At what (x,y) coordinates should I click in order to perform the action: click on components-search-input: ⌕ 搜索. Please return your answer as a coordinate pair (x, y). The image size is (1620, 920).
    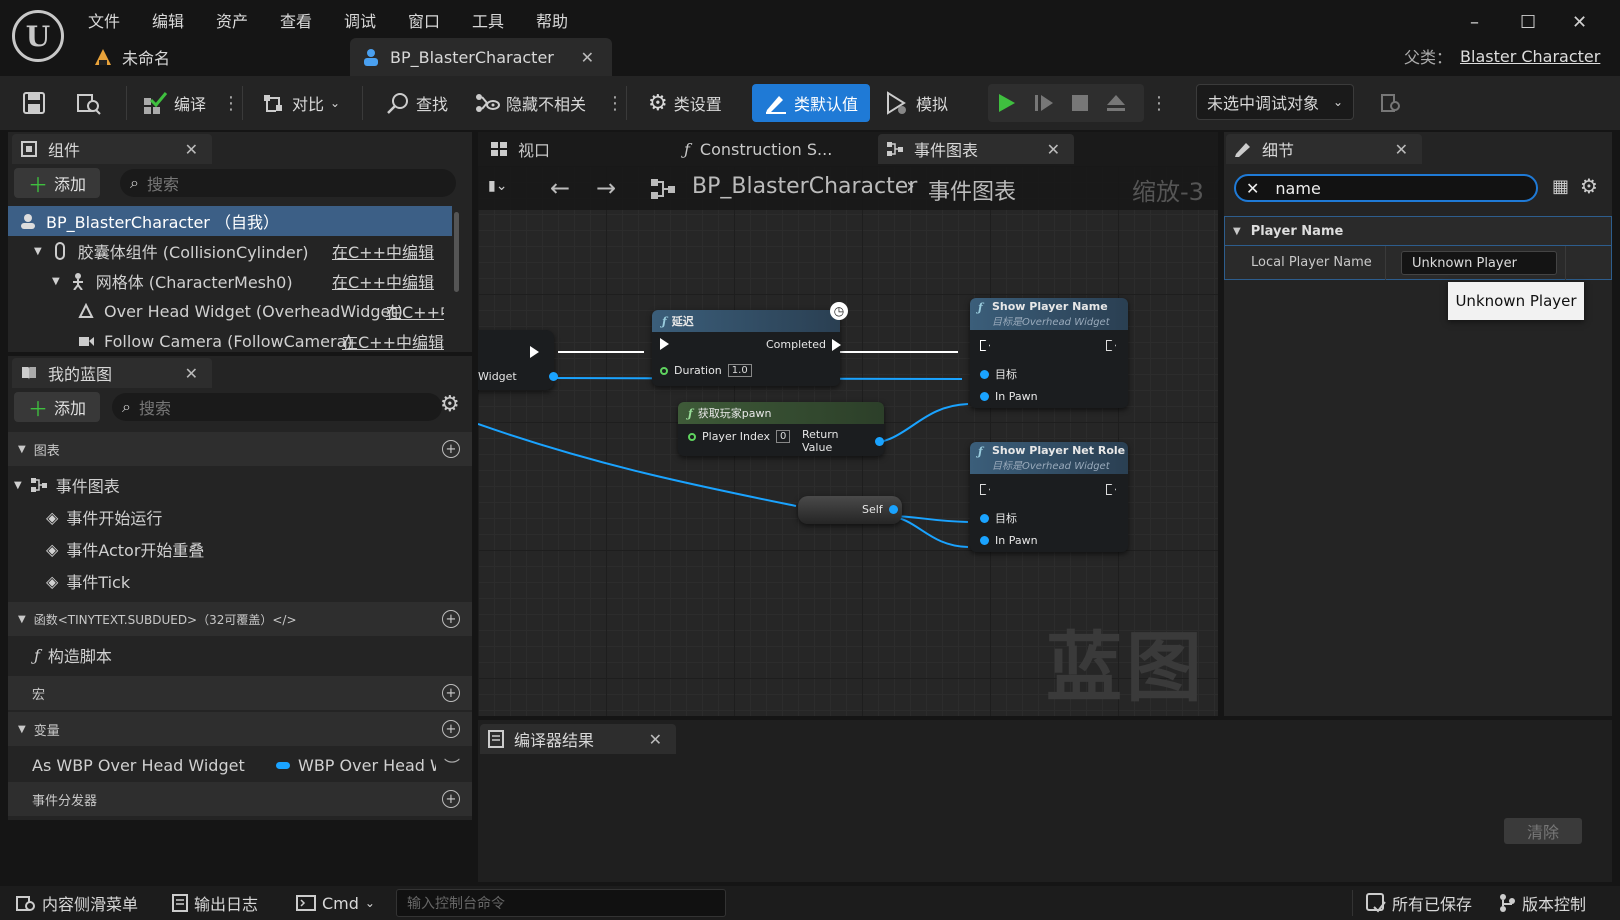
    Looking at the image, I should click on (288, 183).